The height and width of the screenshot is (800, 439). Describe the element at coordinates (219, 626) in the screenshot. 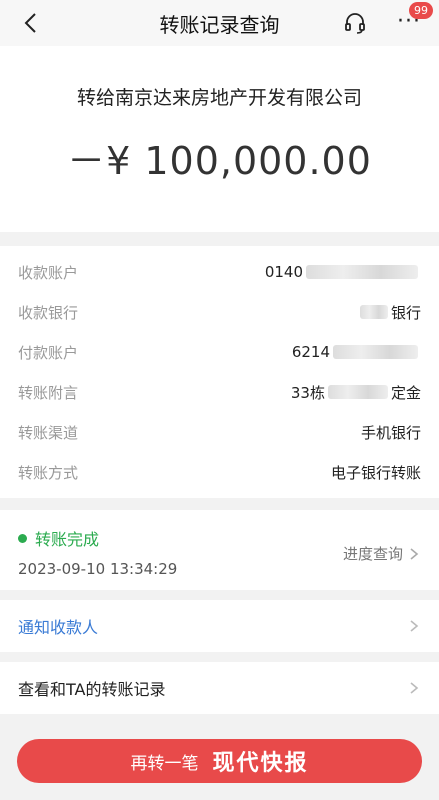

I see `notify-payee-row: 通知收款人` at that location.